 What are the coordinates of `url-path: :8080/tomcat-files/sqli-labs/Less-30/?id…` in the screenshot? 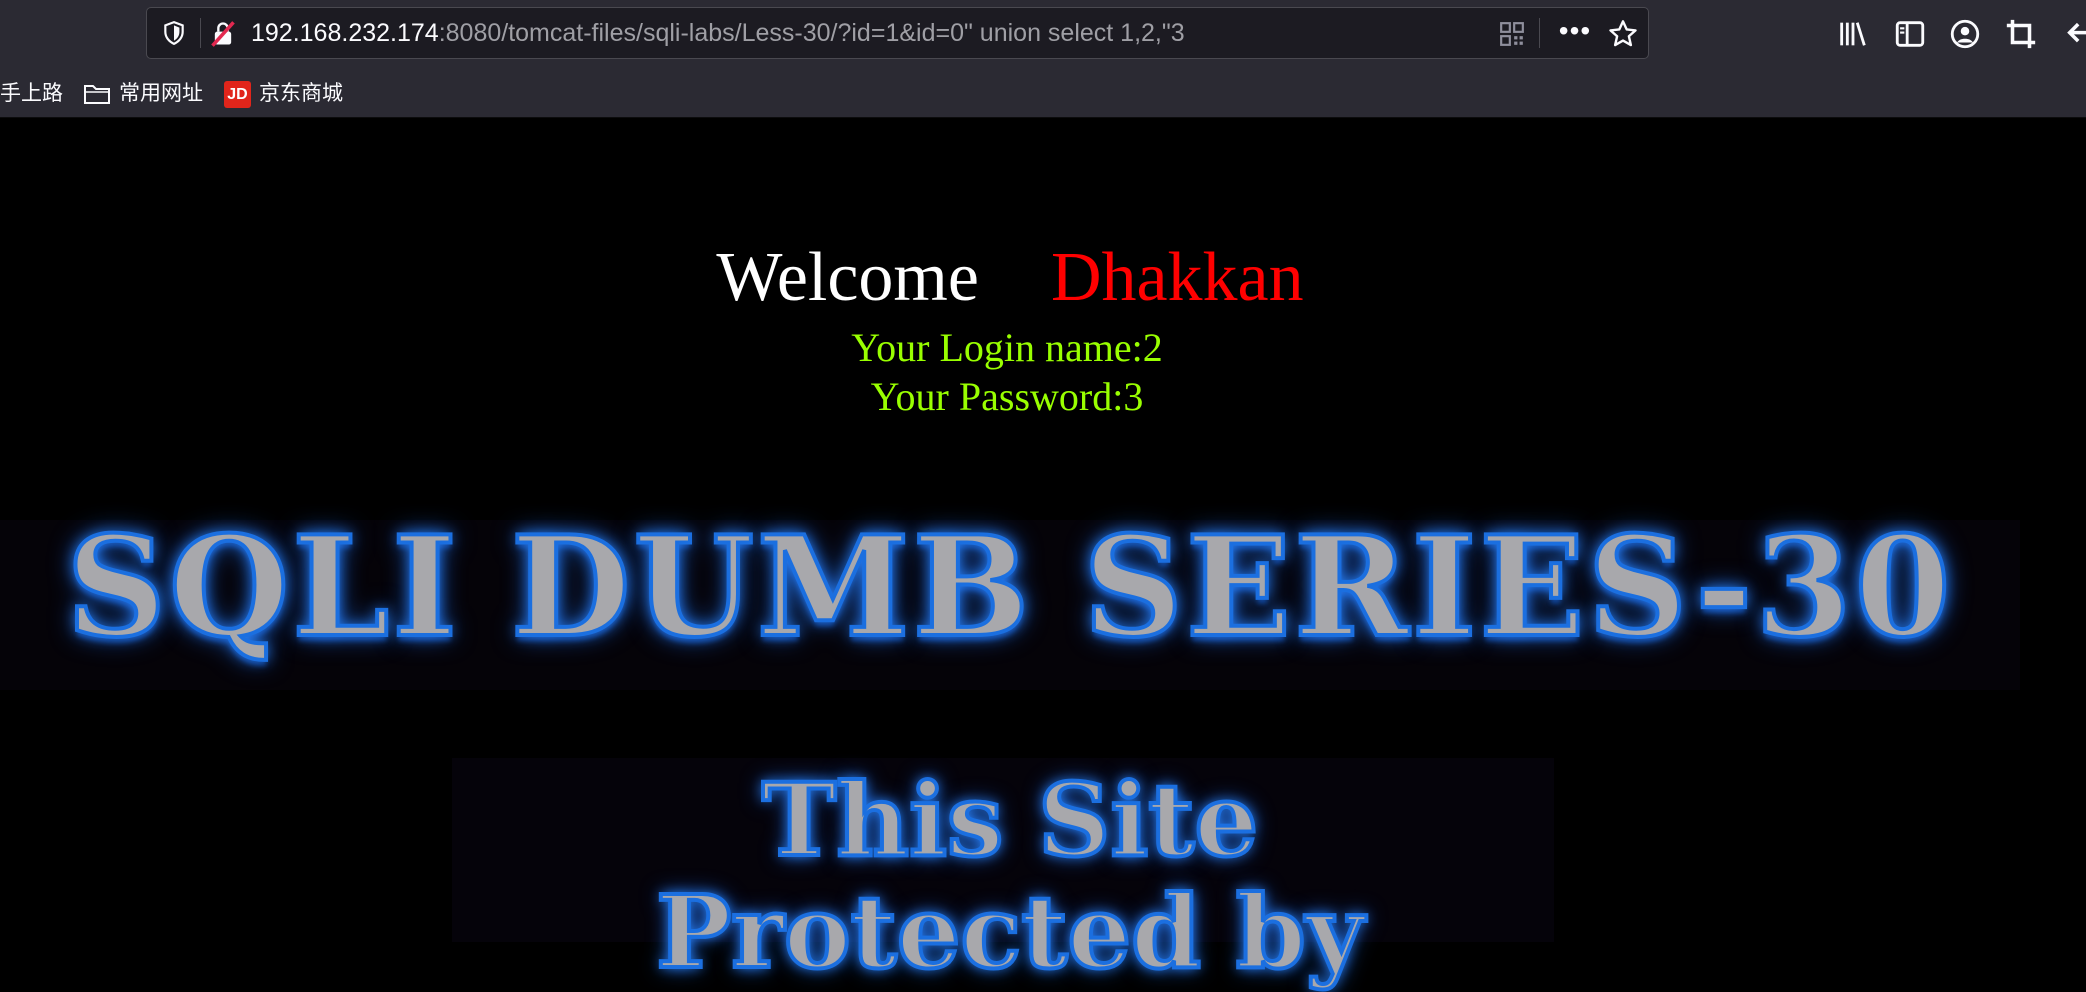 It's located at (811, 33).